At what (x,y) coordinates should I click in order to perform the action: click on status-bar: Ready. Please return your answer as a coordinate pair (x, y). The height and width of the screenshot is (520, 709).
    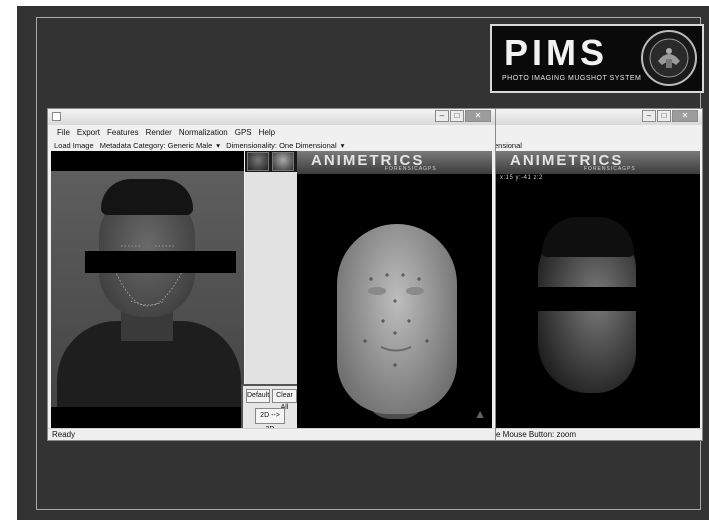
    Looking at the image, I should click on (271, 434).